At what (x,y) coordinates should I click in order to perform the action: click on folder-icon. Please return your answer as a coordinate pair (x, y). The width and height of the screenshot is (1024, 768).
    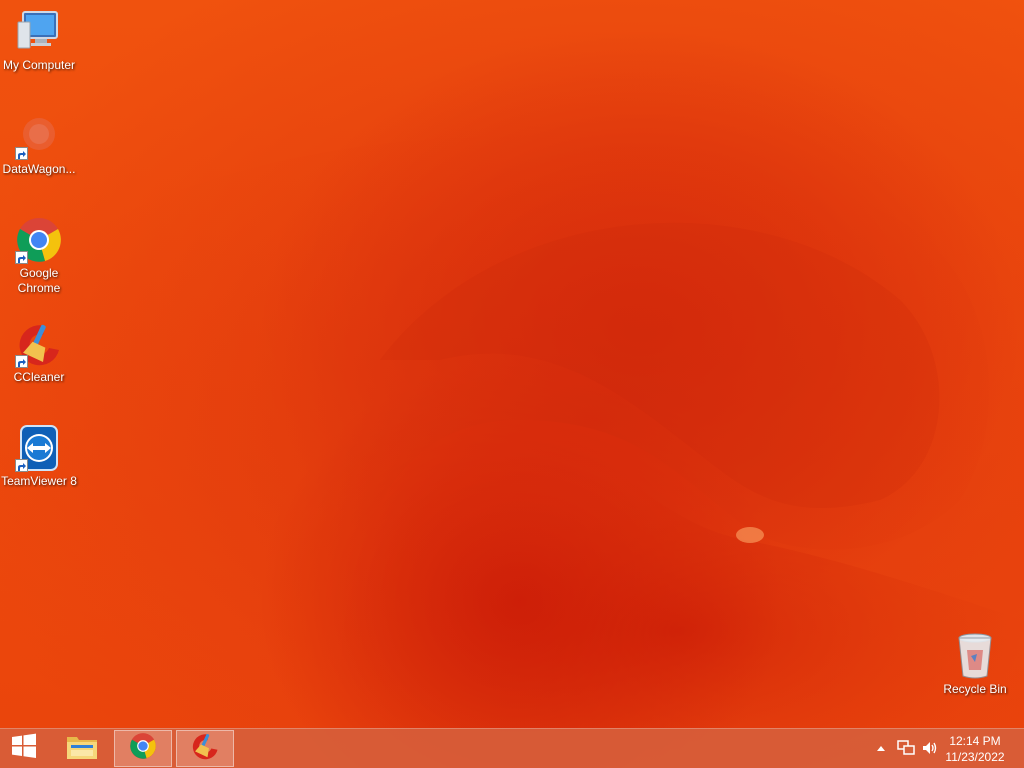
    Looking at the image, I should click on (82, 748).